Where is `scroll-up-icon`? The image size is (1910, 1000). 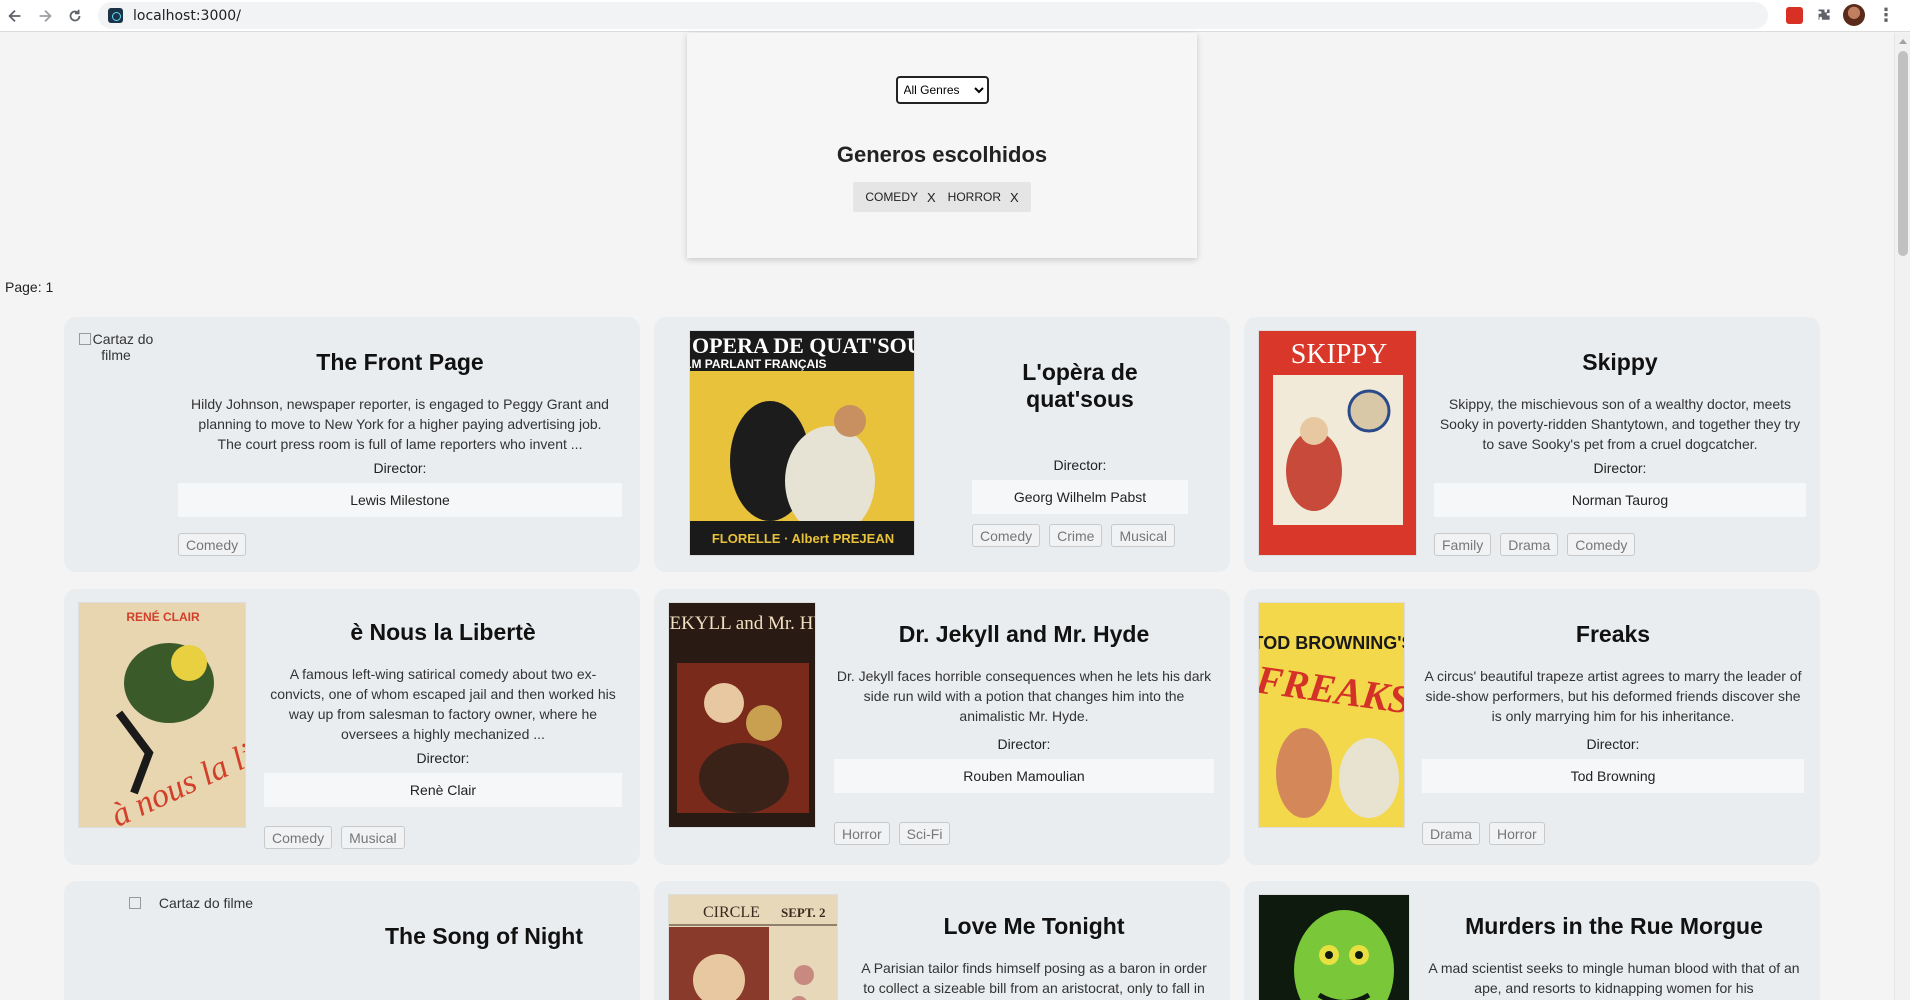 scroll-up-icon is located at coordinates (1903, 41).